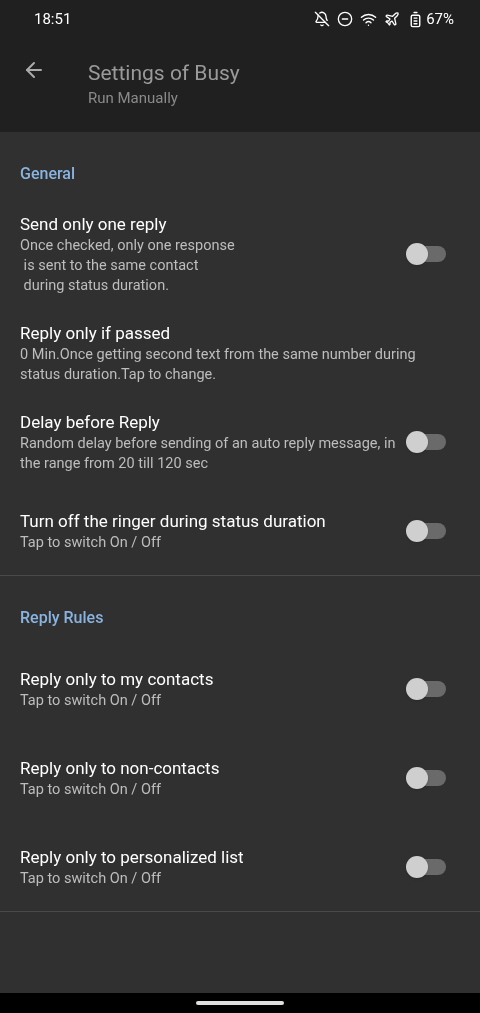 Image resolution: width=480 pixels, height=1013 pixels. Describe the element at coordinates (132, 857) in the screenshot. I see `preference-title: Reply only to personalized list` at that location.